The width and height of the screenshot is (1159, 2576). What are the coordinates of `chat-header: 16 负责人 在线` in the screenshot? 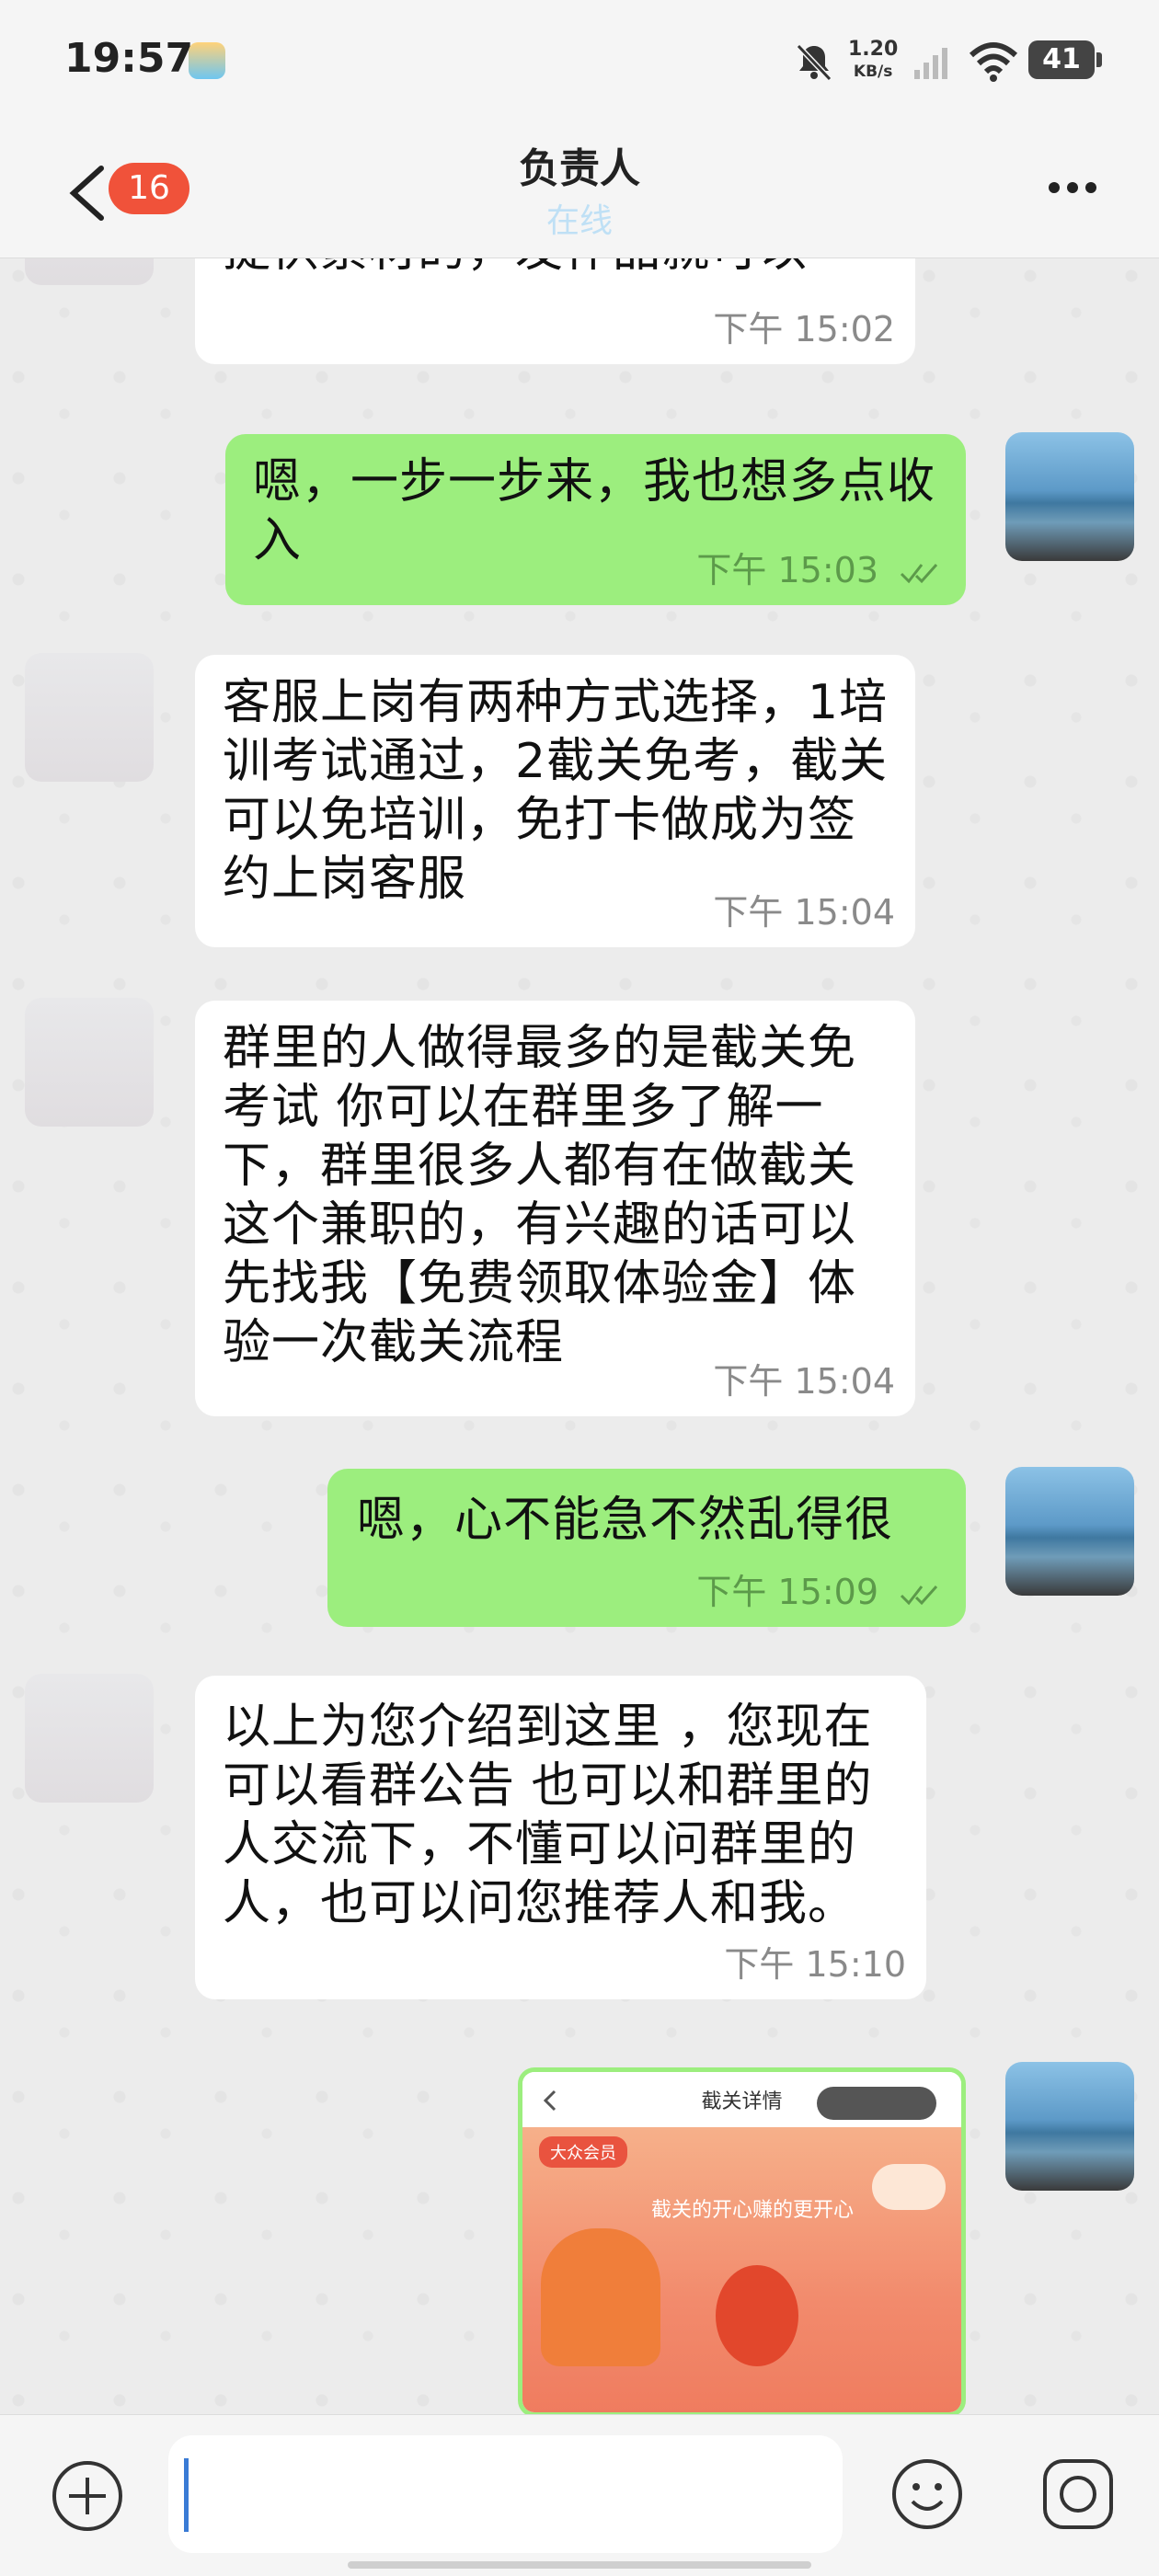 It's located at (579, 191).